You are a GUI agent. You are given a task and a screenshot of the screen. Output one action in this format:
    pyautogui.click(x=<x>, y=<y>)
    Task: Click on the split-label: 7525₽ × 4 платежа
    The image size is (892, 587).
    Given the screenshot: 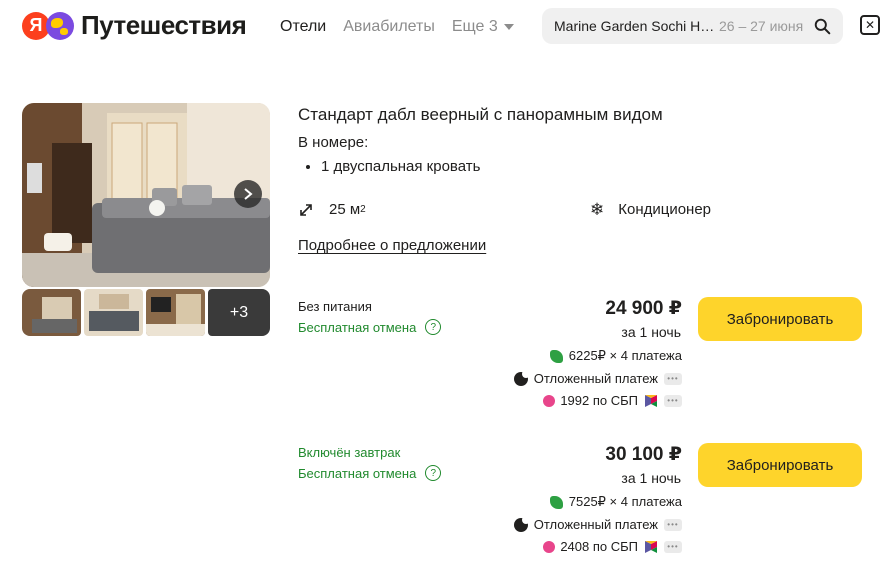 What is the action you would take?
    pyautogui.click(x=625, y=501)
    